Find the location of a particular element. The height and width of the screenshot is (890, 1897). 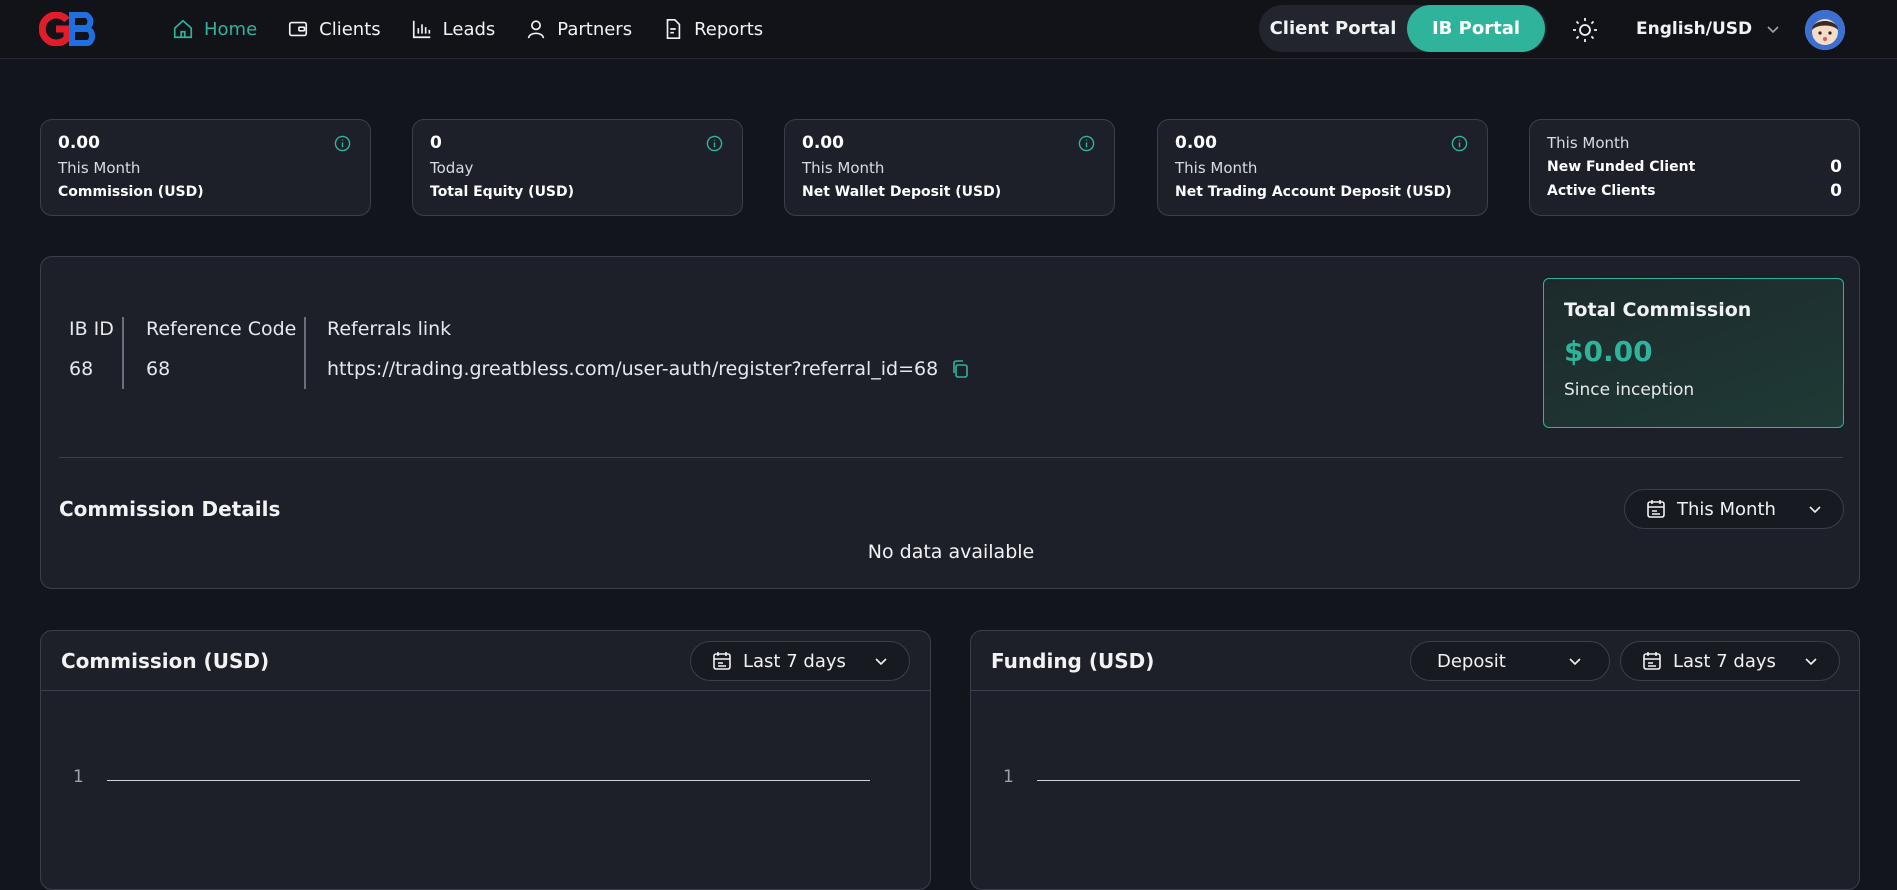

home-icon is located at coordinates (183, 29).